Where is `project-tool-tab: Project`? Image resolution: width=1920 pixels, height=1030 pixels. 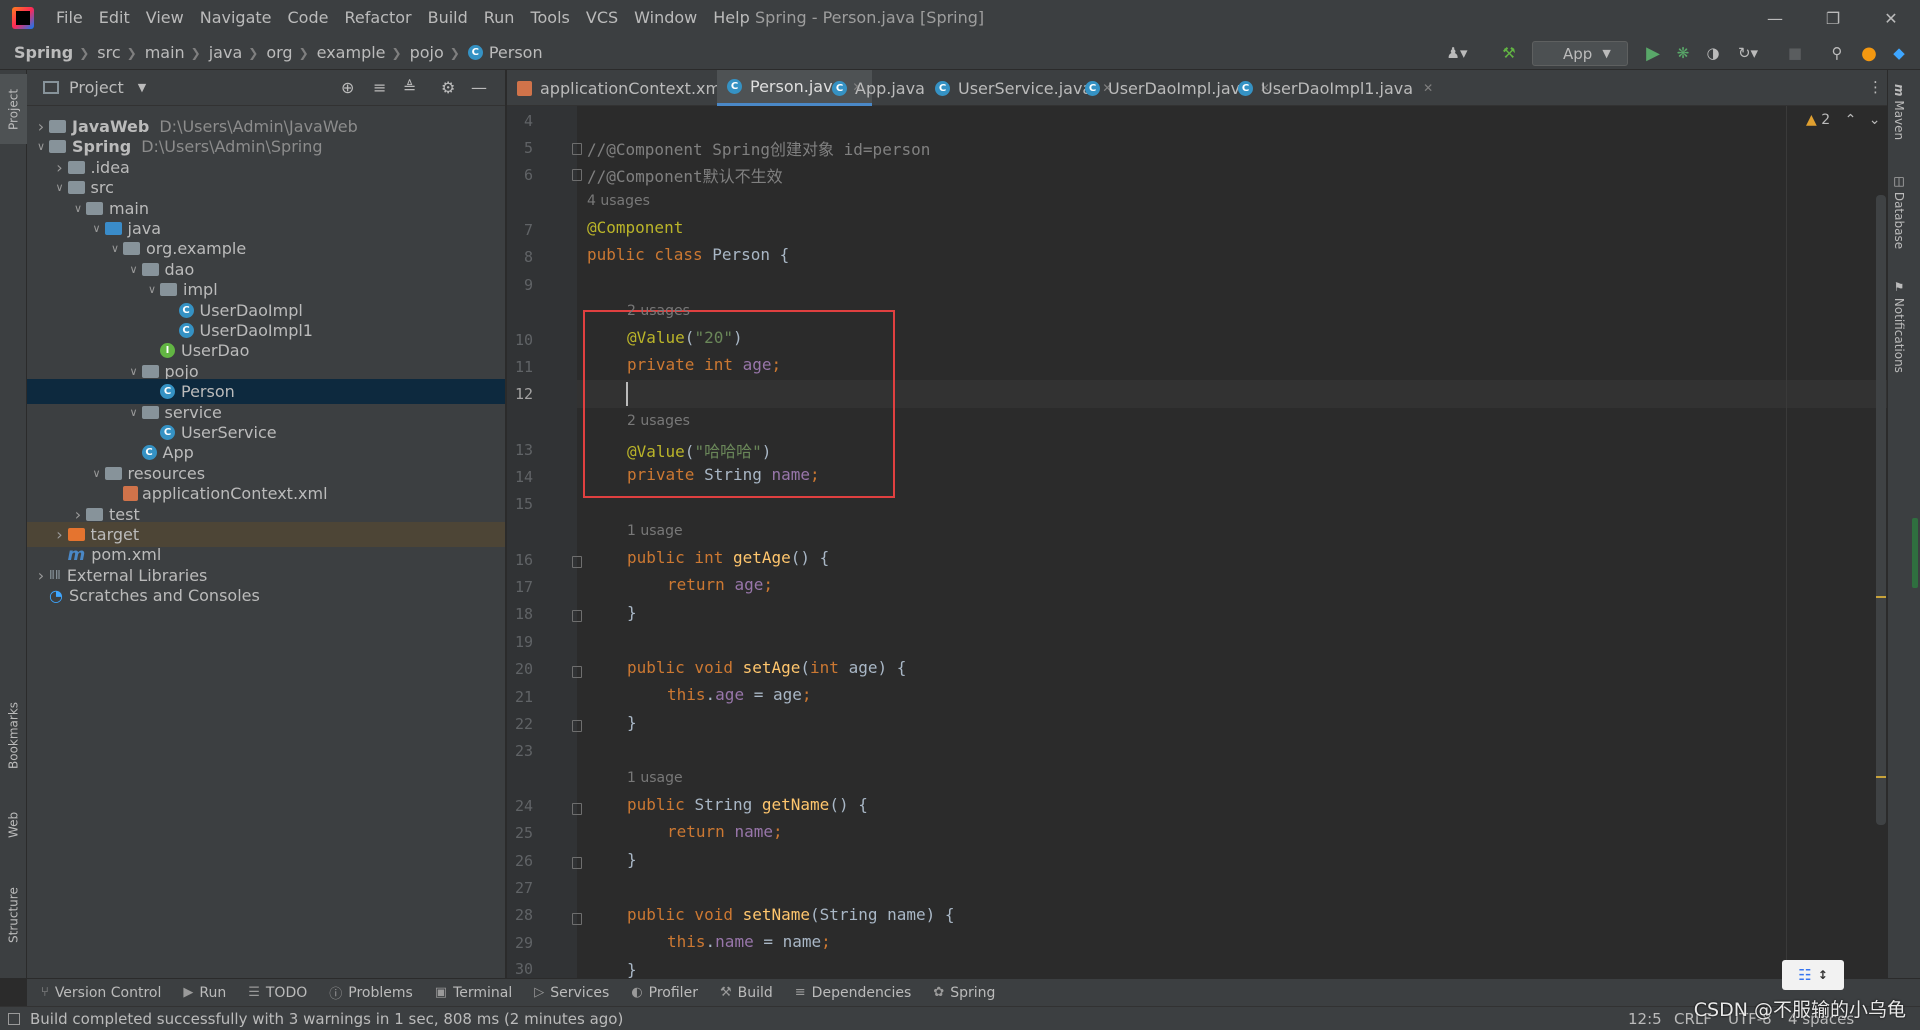
project-tool-tab: Project is located at coordinates (13, 109).